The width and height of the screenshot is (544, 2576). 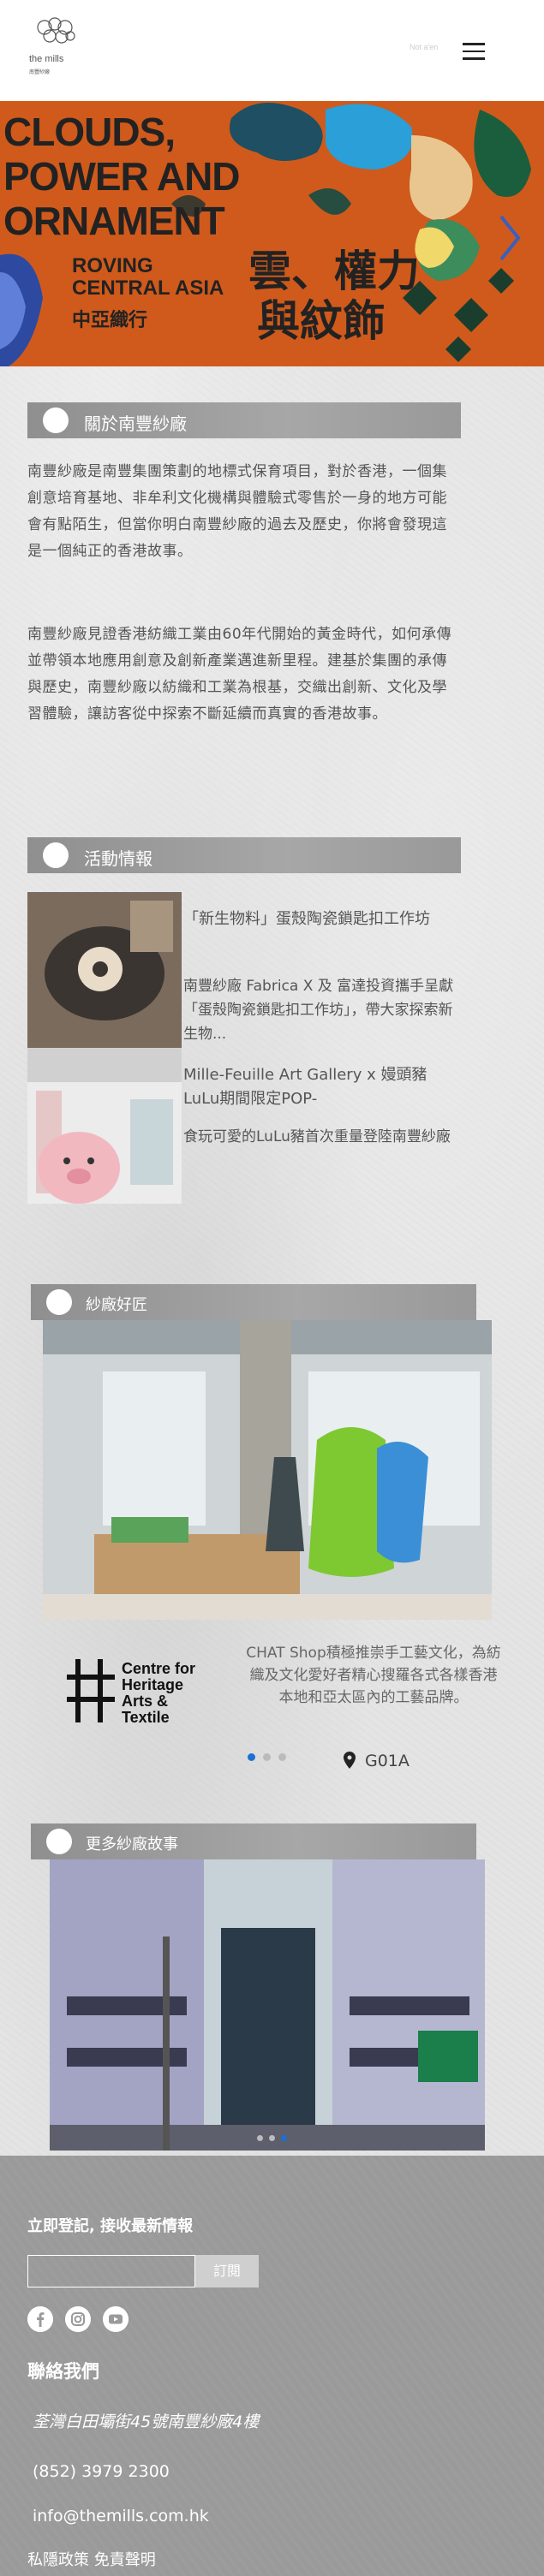 I want to click on section-header-events: 活動情報, so click(x=244, y=855).